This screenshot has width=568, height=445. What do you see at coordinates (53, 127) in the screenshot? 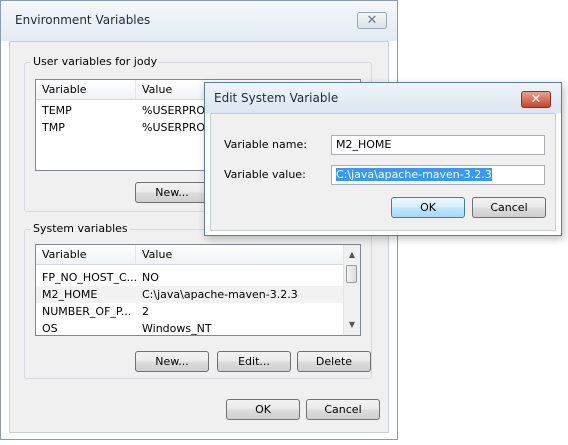
I see `user-row-name: TMP` at bounding box center [53, 127].